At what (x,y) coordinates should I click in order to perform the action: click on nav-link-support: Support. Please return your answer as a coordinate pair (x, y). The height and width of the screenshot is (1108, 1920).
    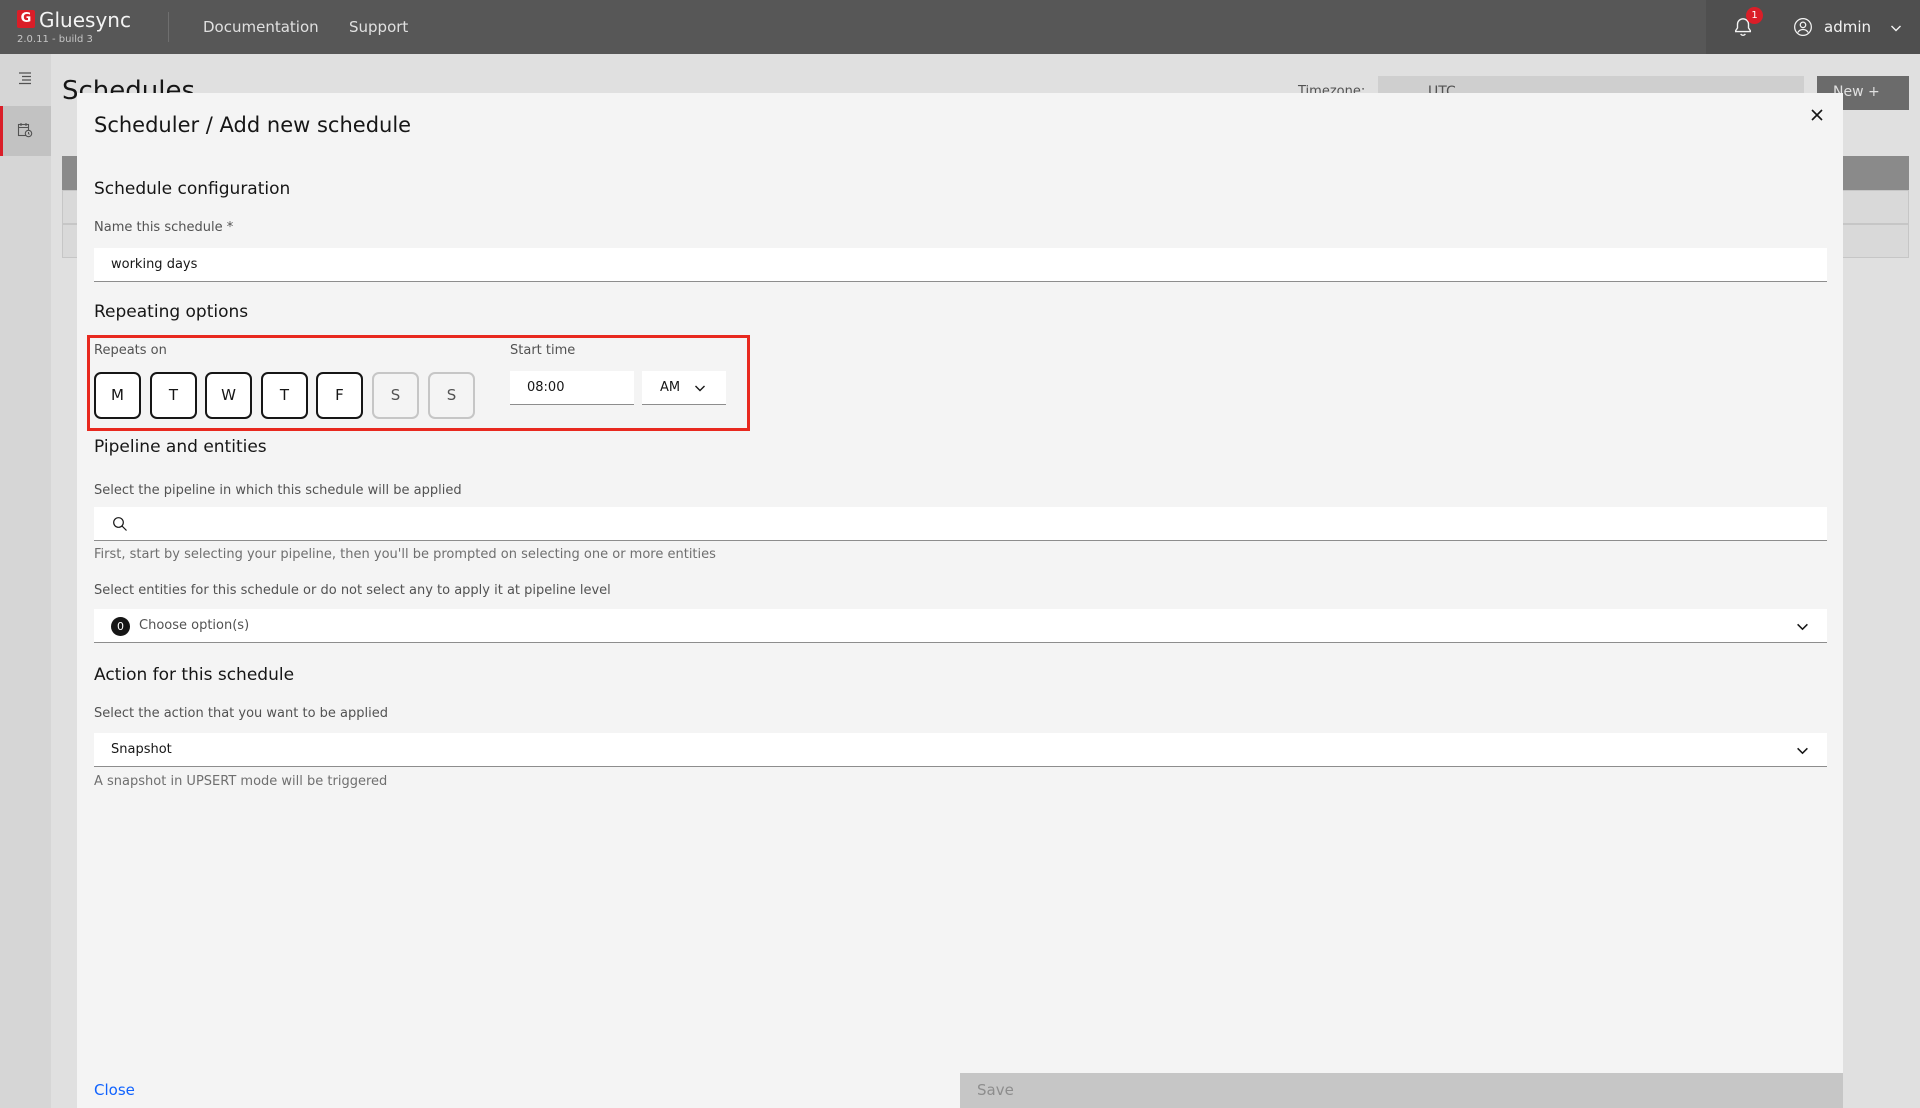
    Looking at the image, I should click on (378, 27).